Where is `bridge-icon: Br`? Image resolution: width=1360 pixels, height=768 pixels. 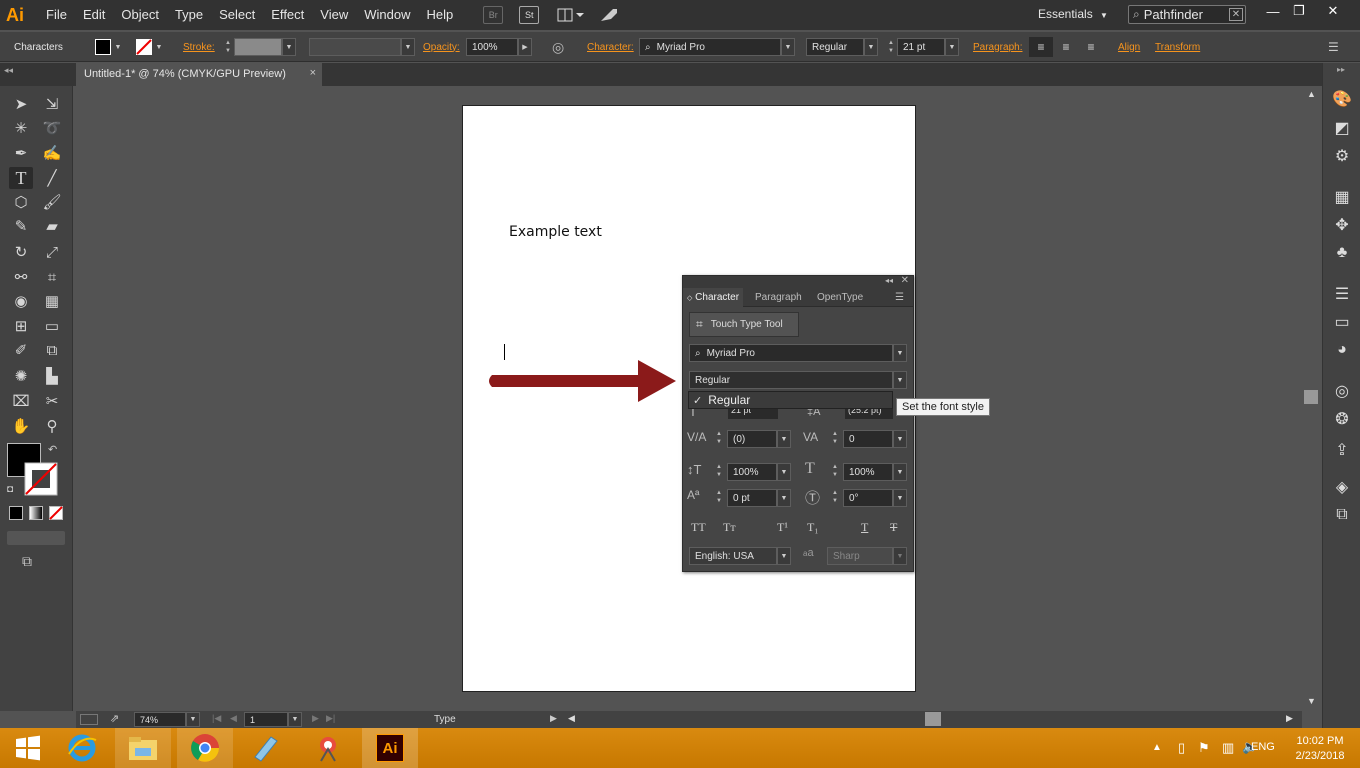
bridge-icon: Br is located at coordinates (493, 15).